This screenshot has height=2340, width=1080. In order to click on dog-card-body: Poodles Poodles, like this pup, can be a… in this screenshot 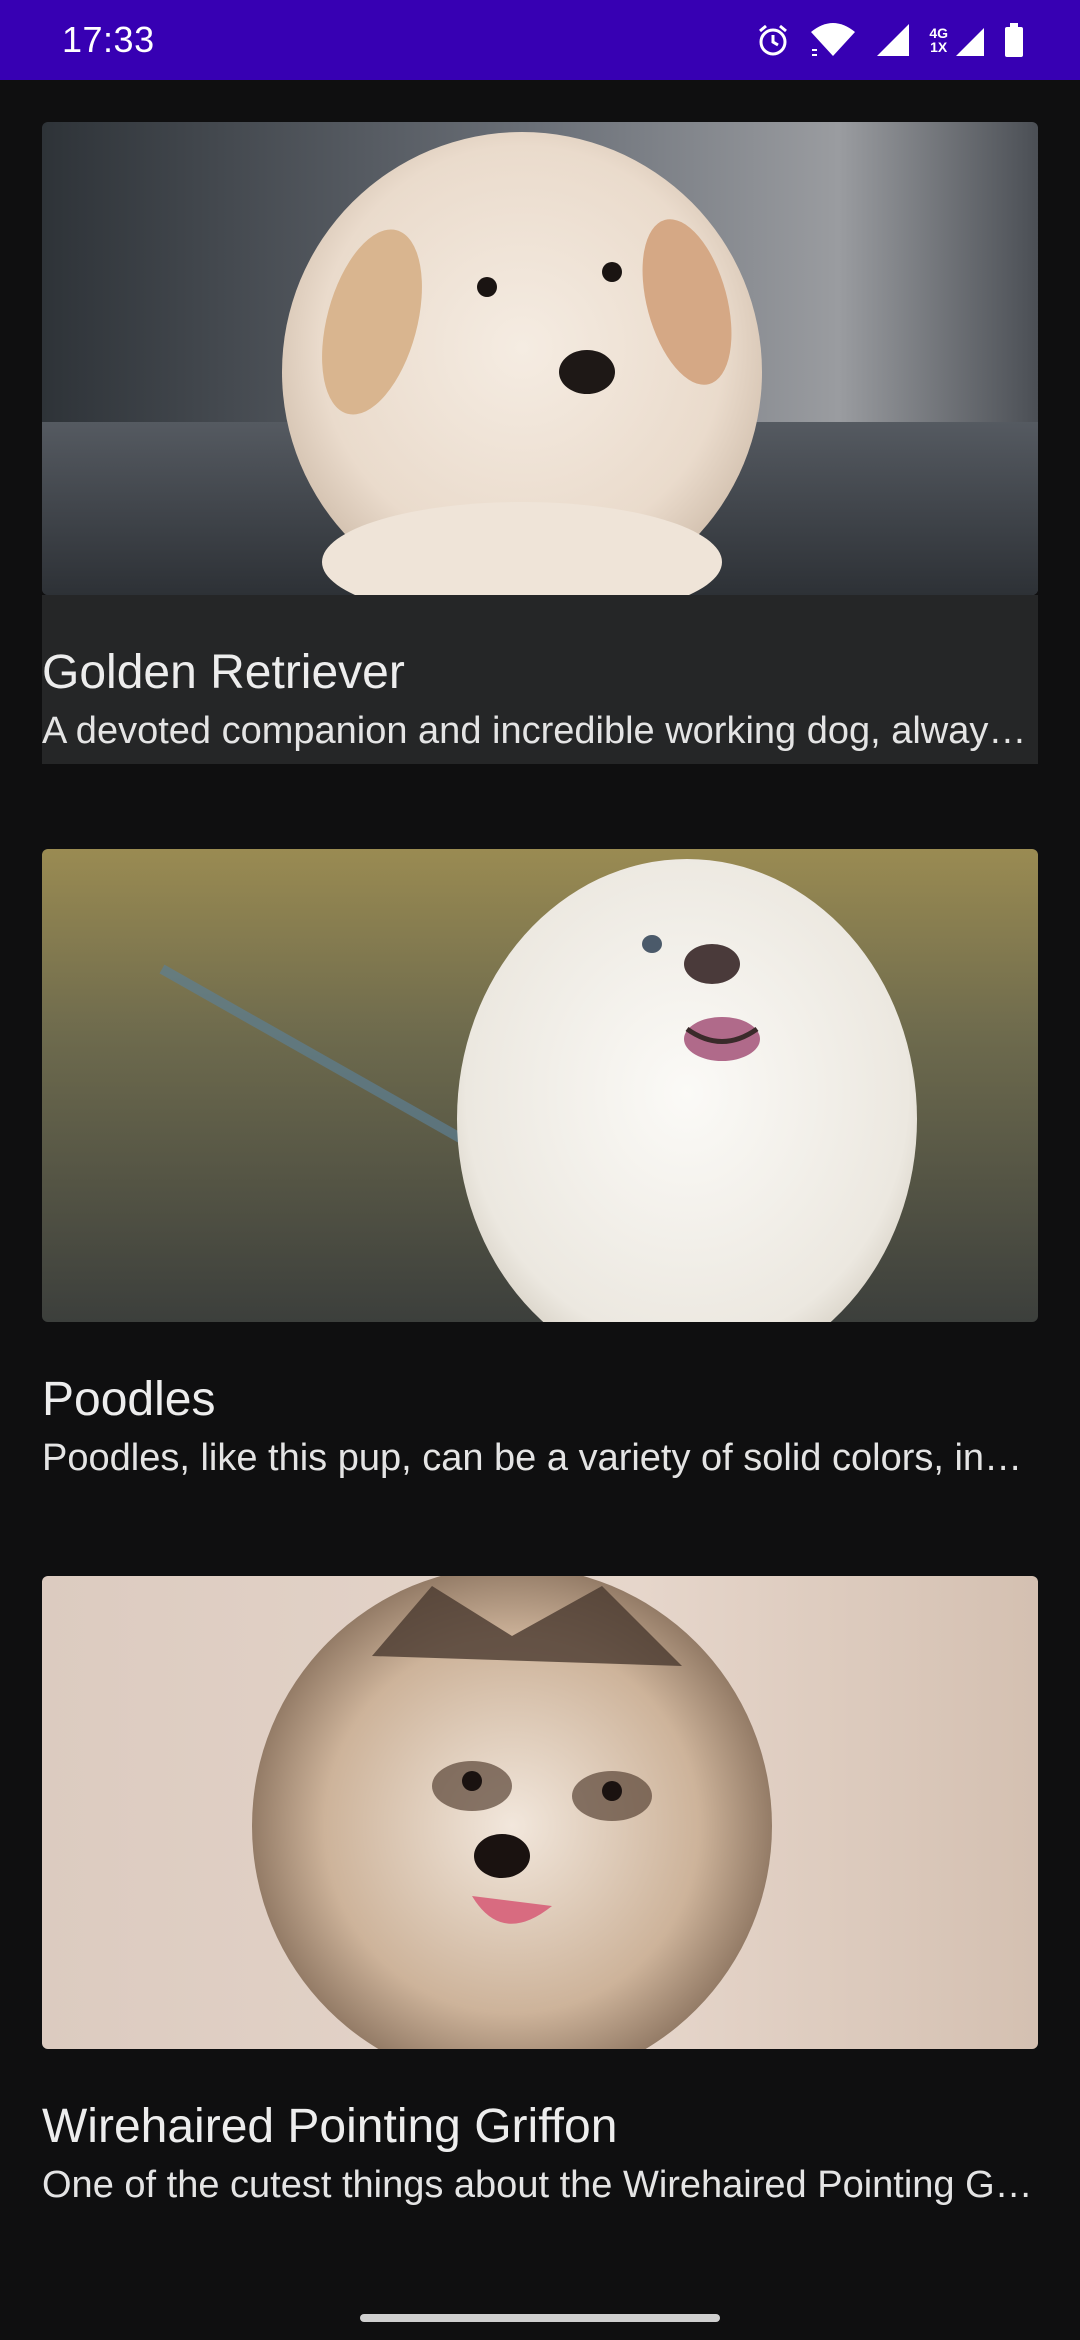, I will do `click(540, 1406)`.